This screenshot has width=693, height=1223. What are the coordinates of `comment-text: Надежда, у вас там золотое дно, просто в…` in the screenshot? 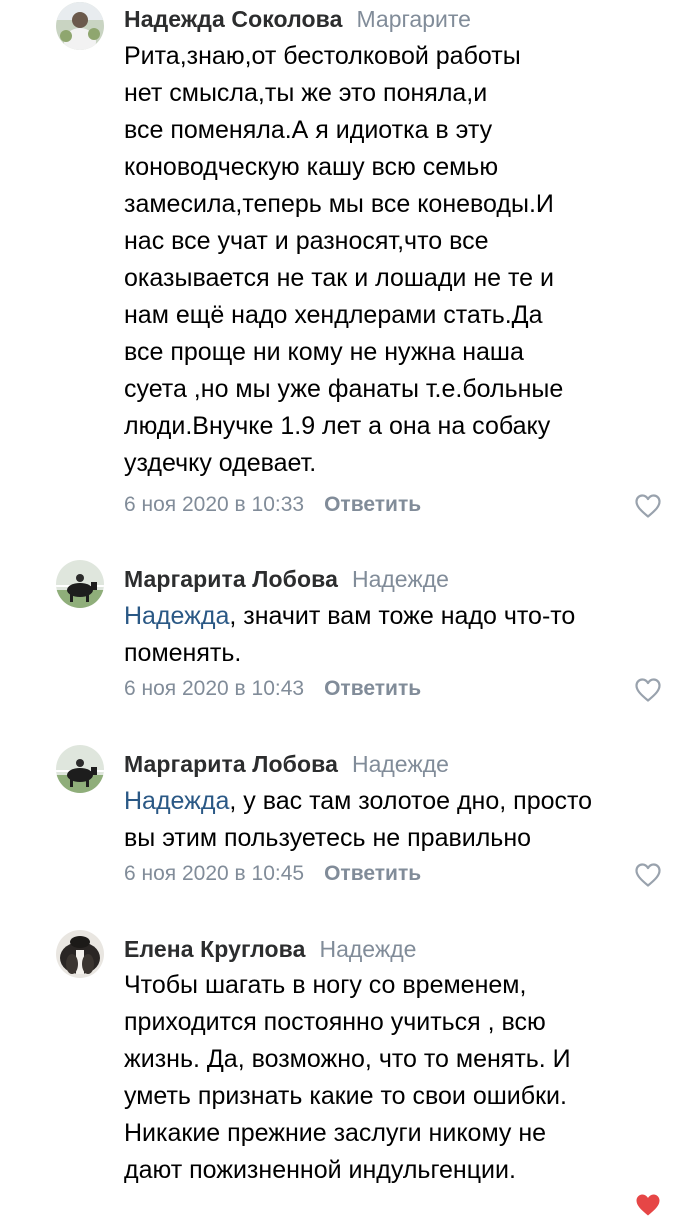 It's located at (389, 820).